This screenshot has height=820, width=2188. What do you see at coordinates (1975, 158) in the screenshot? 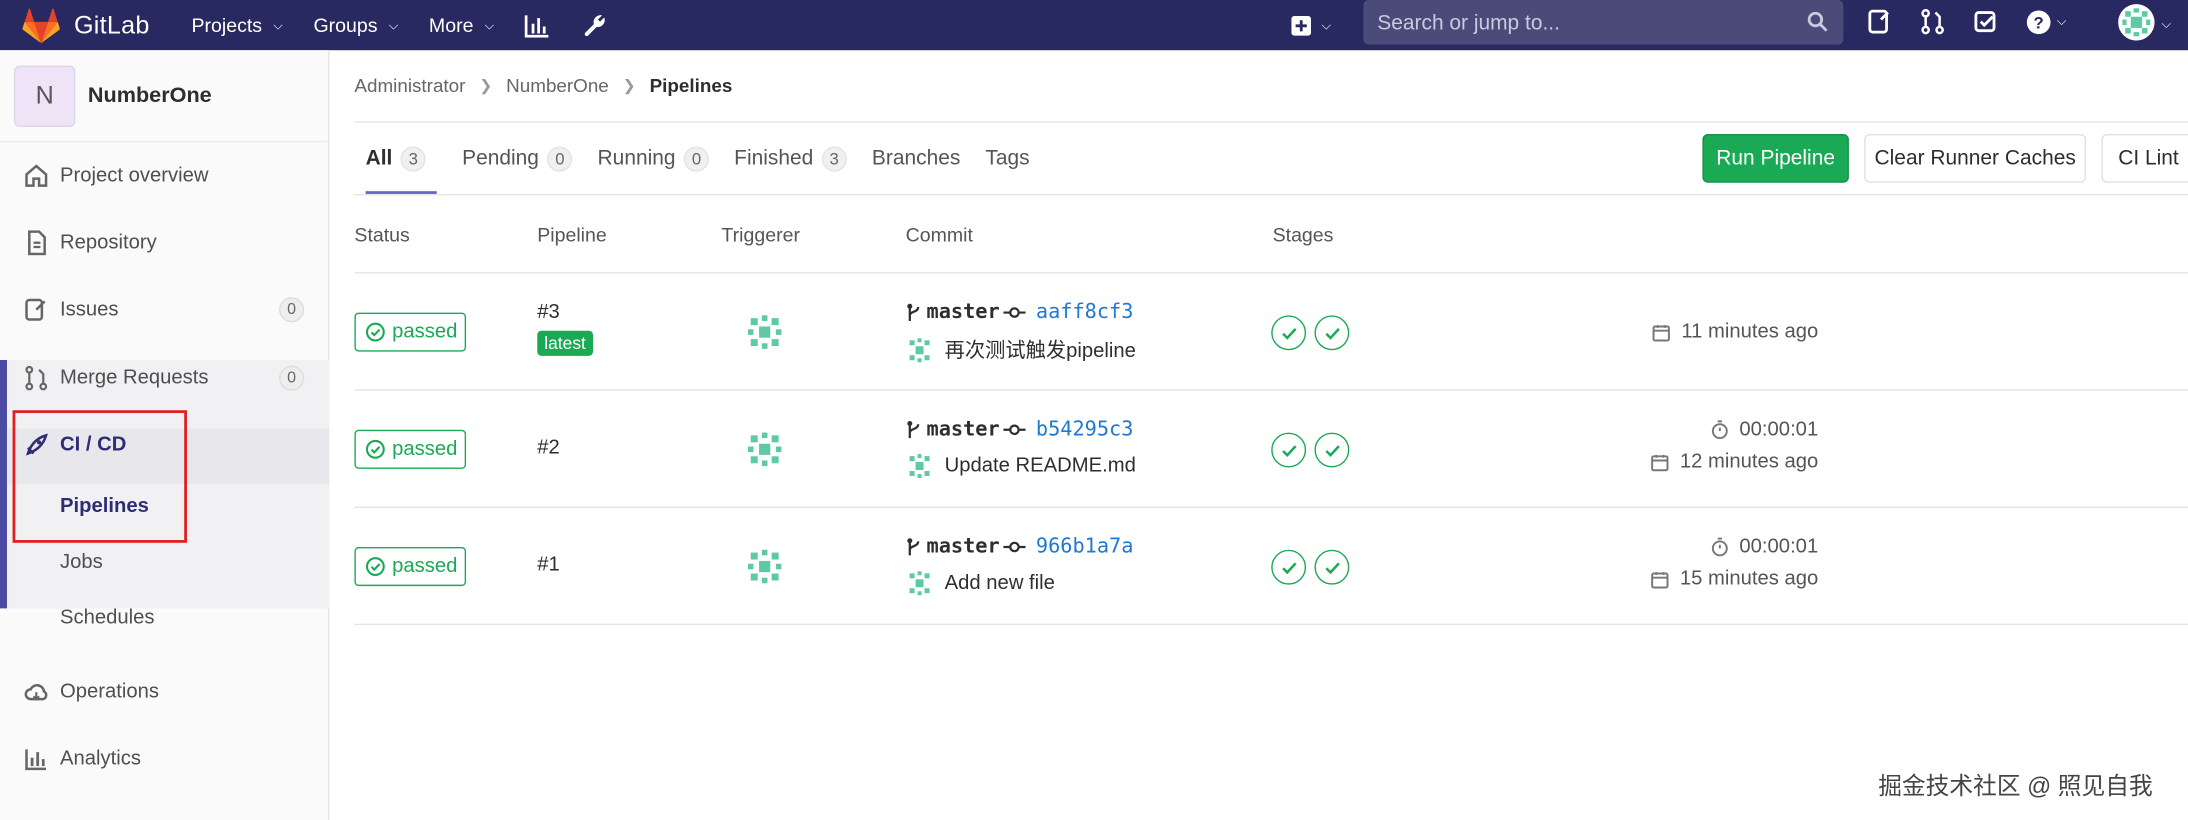
I see `clear-runner-caches-button: Clear Runner Caches` at bounding box center [1975, 158].